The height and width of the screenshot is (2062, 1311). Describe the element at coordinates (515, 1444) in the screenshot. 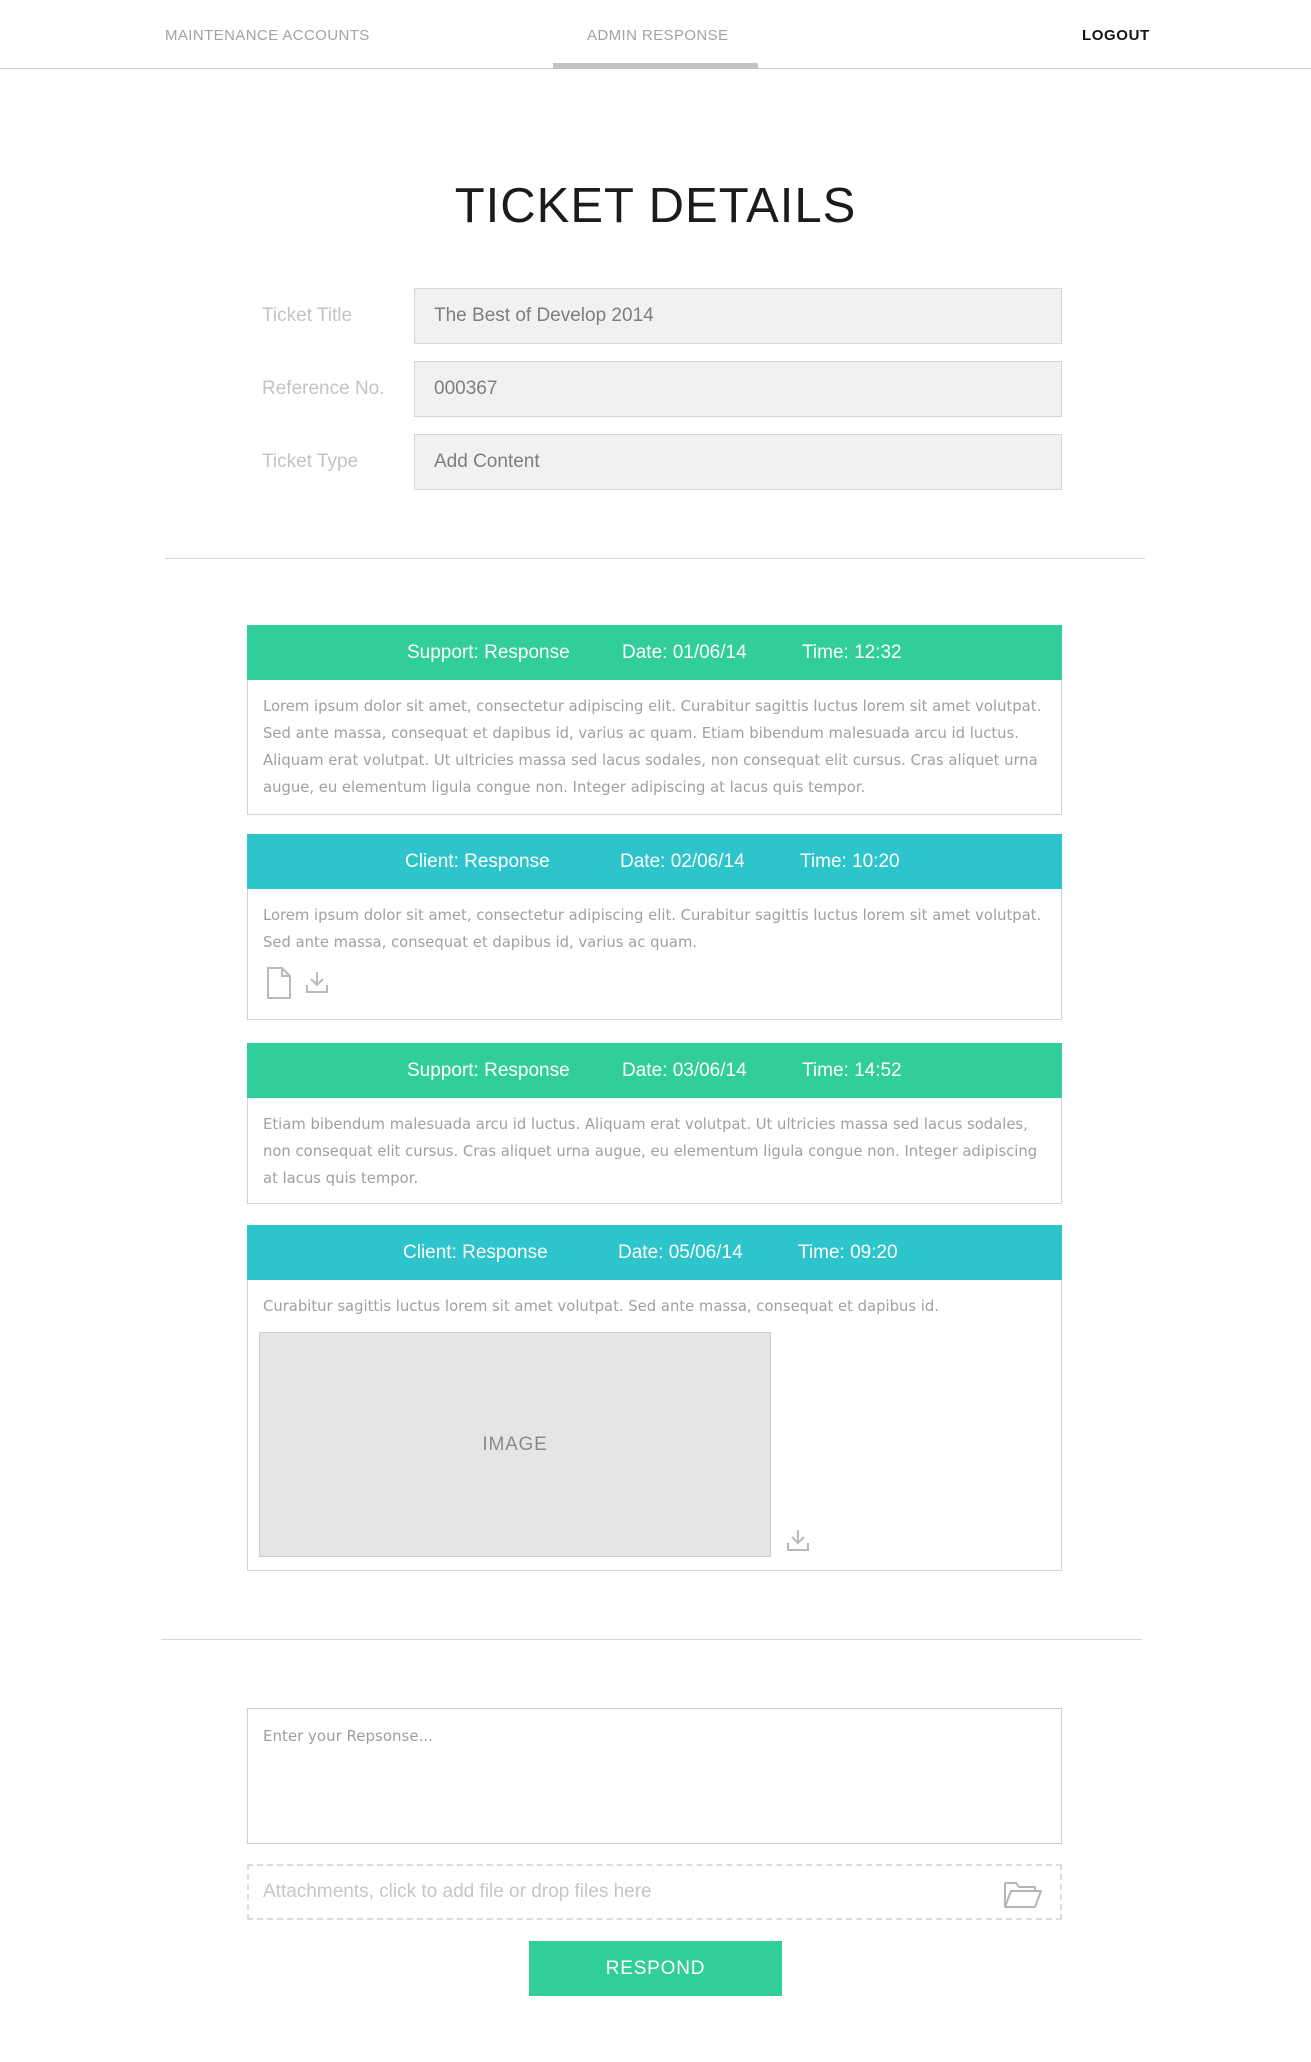

I see `image-placeholder: IMAGE` at that location.